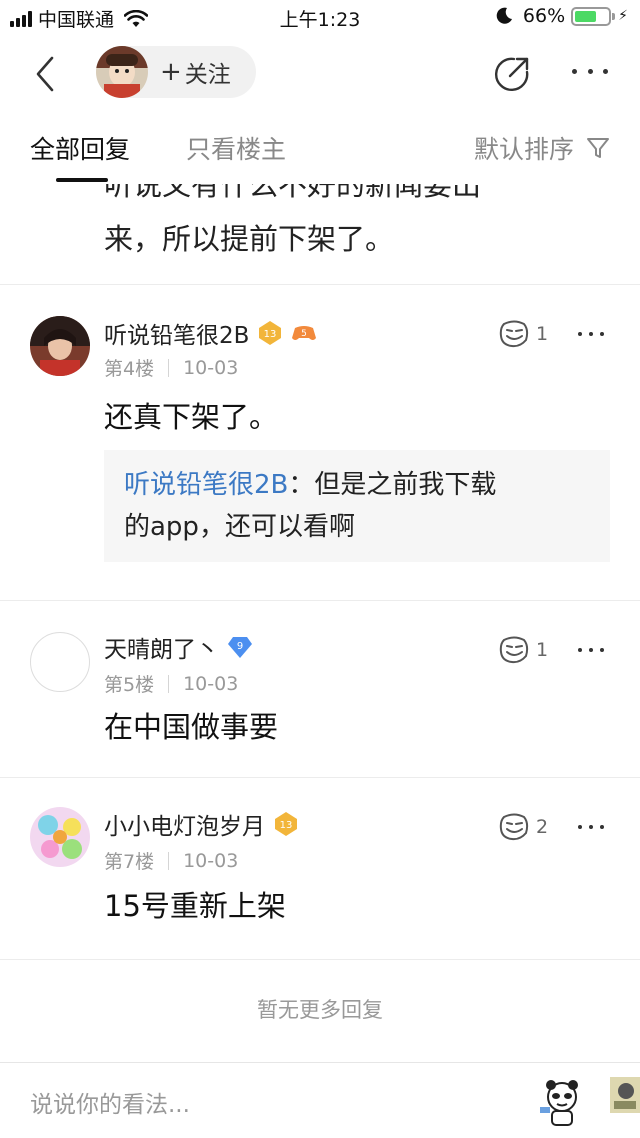 This screenshot has width=640, height=1138. What do you see at coordinates (191, 727) in the screenshot?
I see `comment-text: 在中国做事要` at bounding box center [191, 727].